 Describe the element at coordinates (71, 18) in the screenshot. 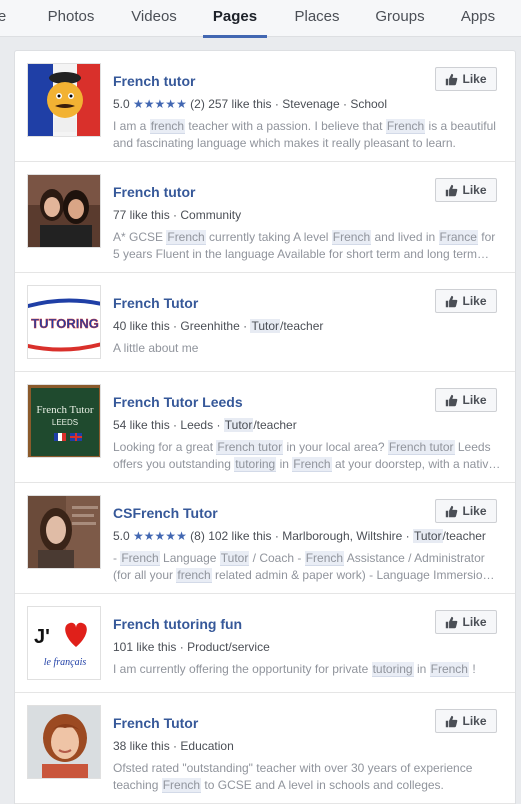

I see `tab-photos: Photos` at that location.